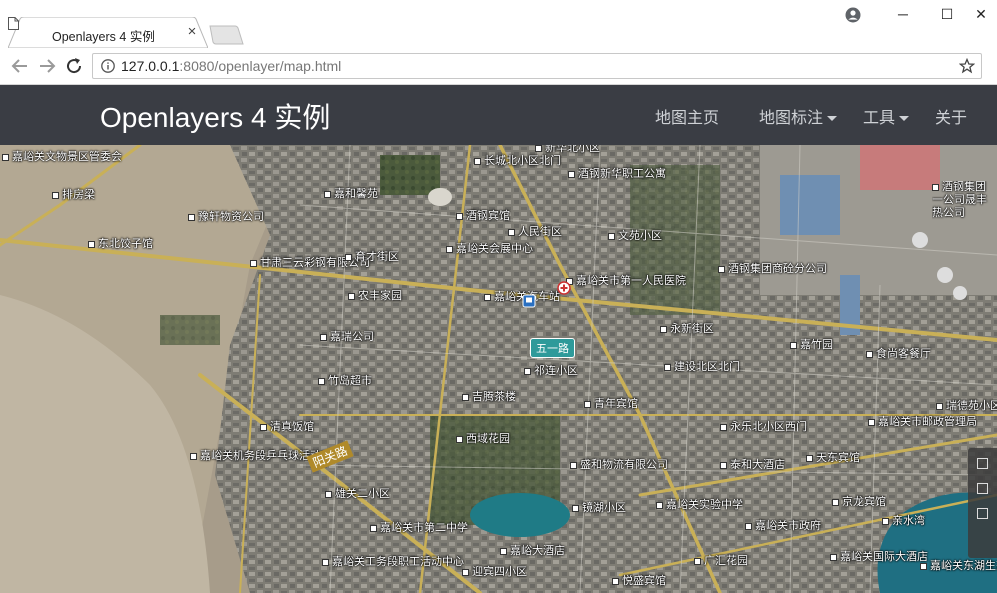 This screenshot has width=997, height=593. I want to click on caret-down-icon, so click(832, 119).